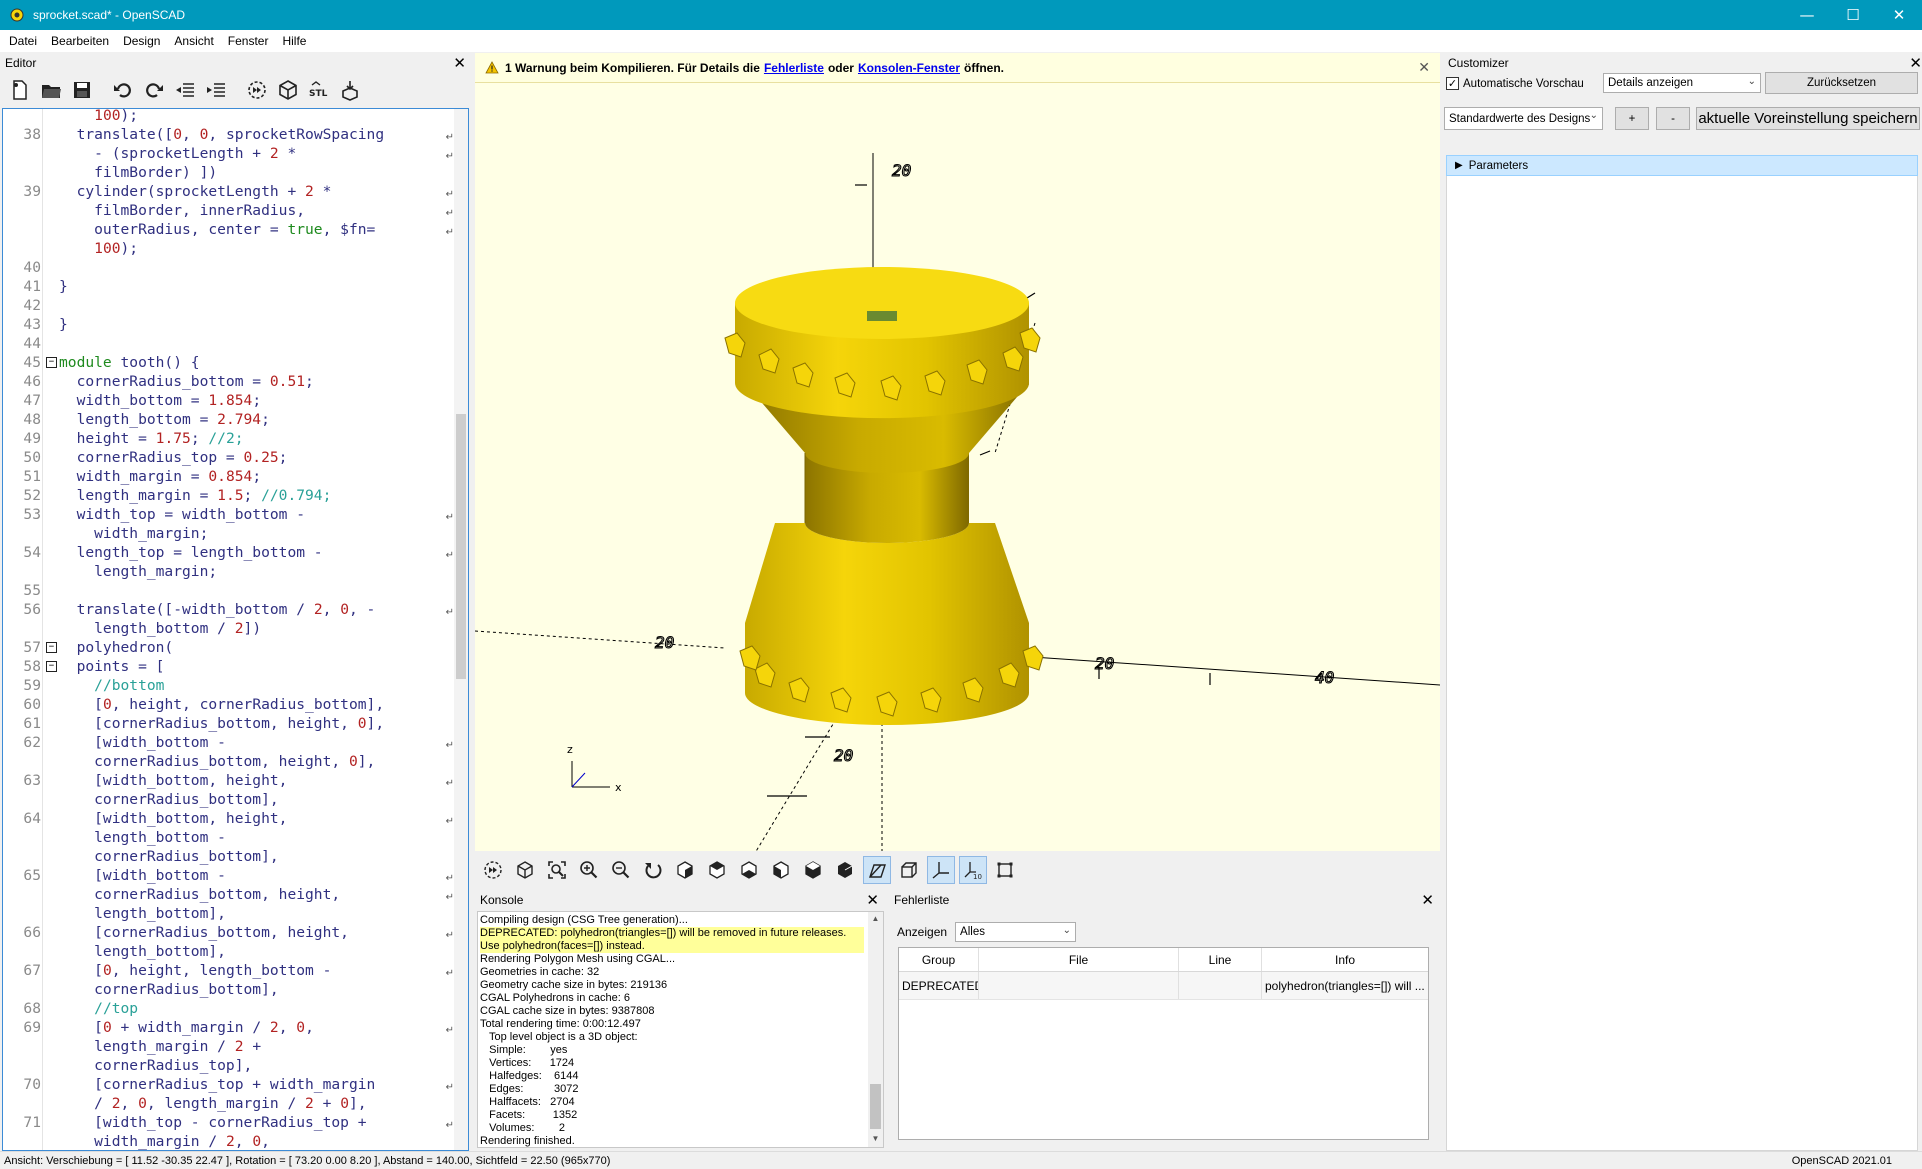  Describe the element at coordinates (685, 870) in the screenshot. I see `view-right-icon` at that location.